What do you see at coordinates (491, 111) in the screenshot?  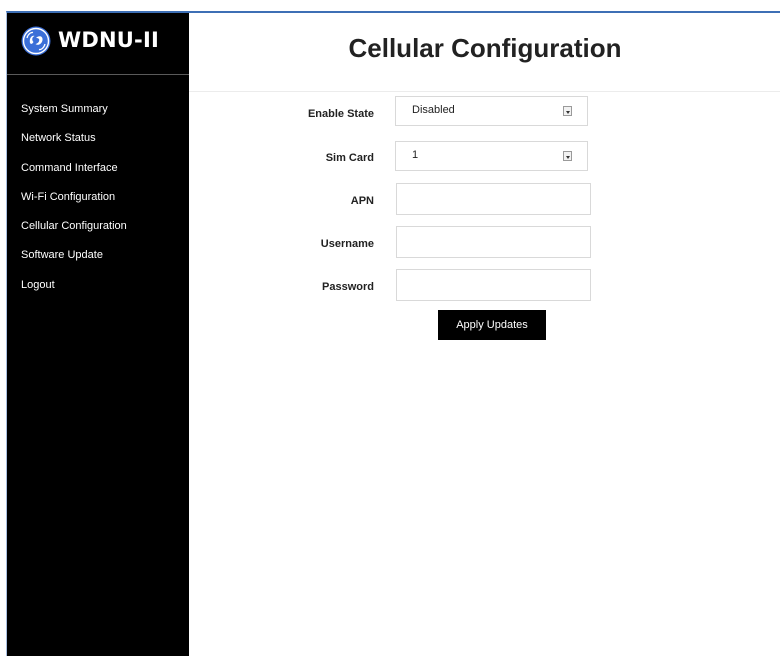 I see `enable-state-select: Disabled` at bounding box center [491, 111].